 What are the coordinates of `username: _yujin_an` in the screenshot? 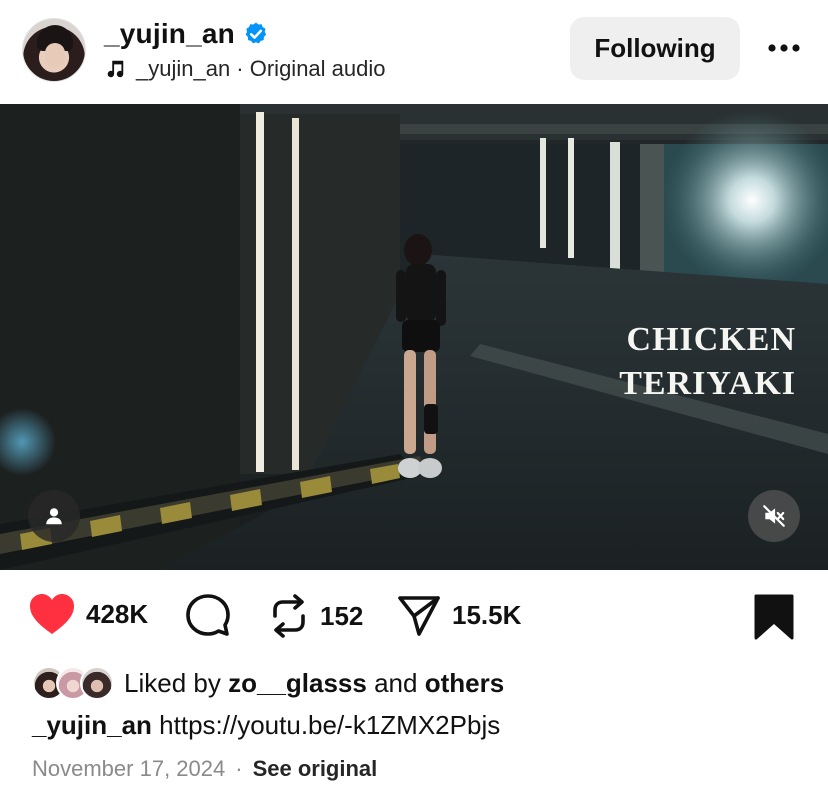 It's located at (169, 34).